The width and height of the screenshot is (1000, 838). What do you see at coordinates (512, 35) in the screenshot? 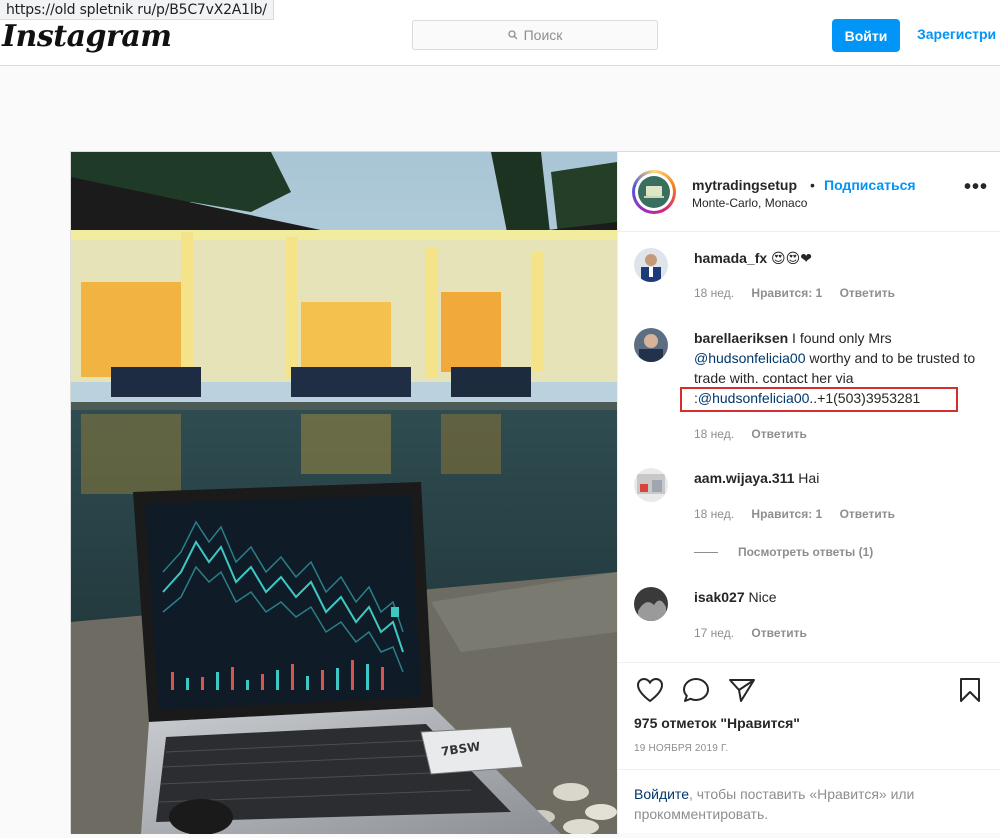
I see `search-icon` at bounding box center [512, 35].